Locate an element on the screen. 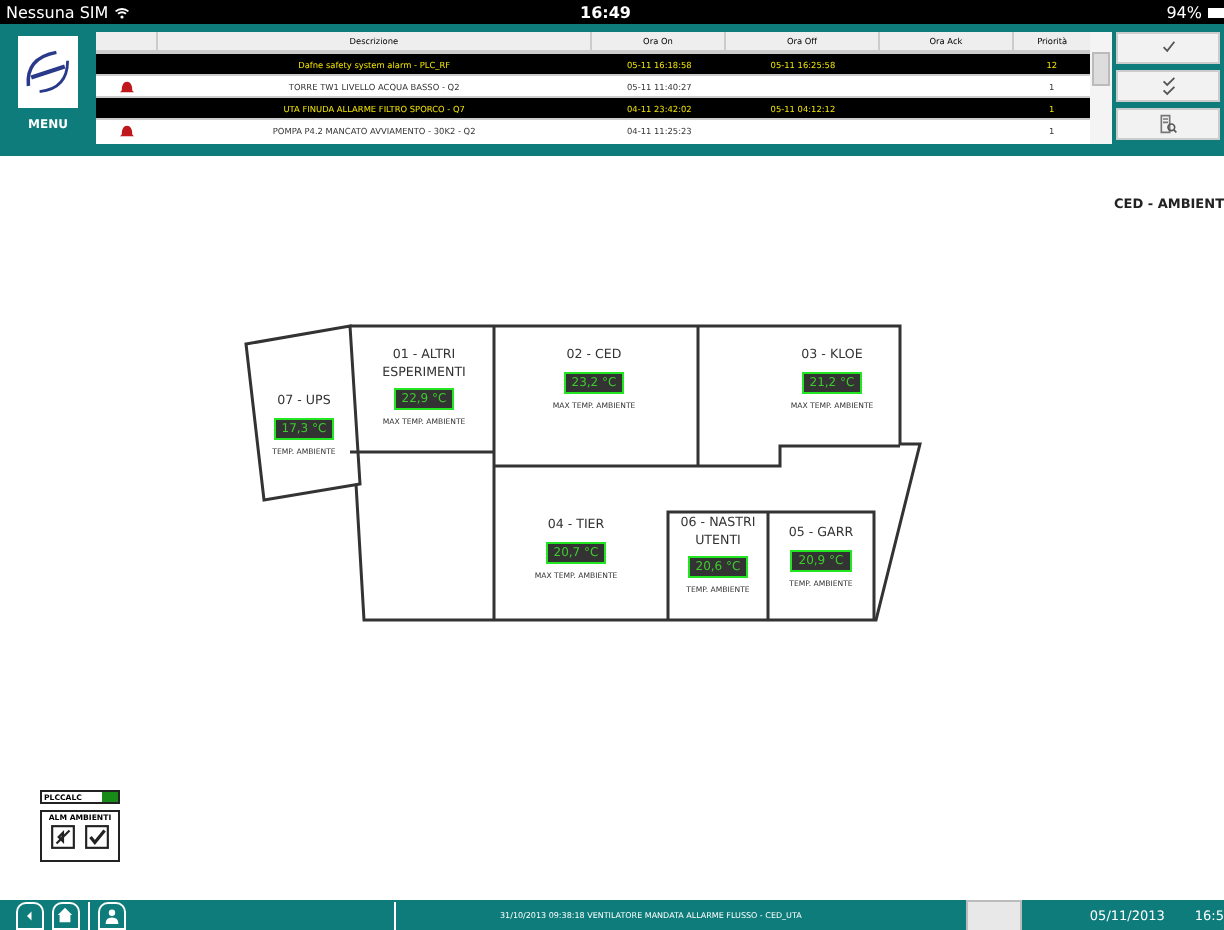 The image size is (1224, 930). back-icon is located at coordinates (29, 915).